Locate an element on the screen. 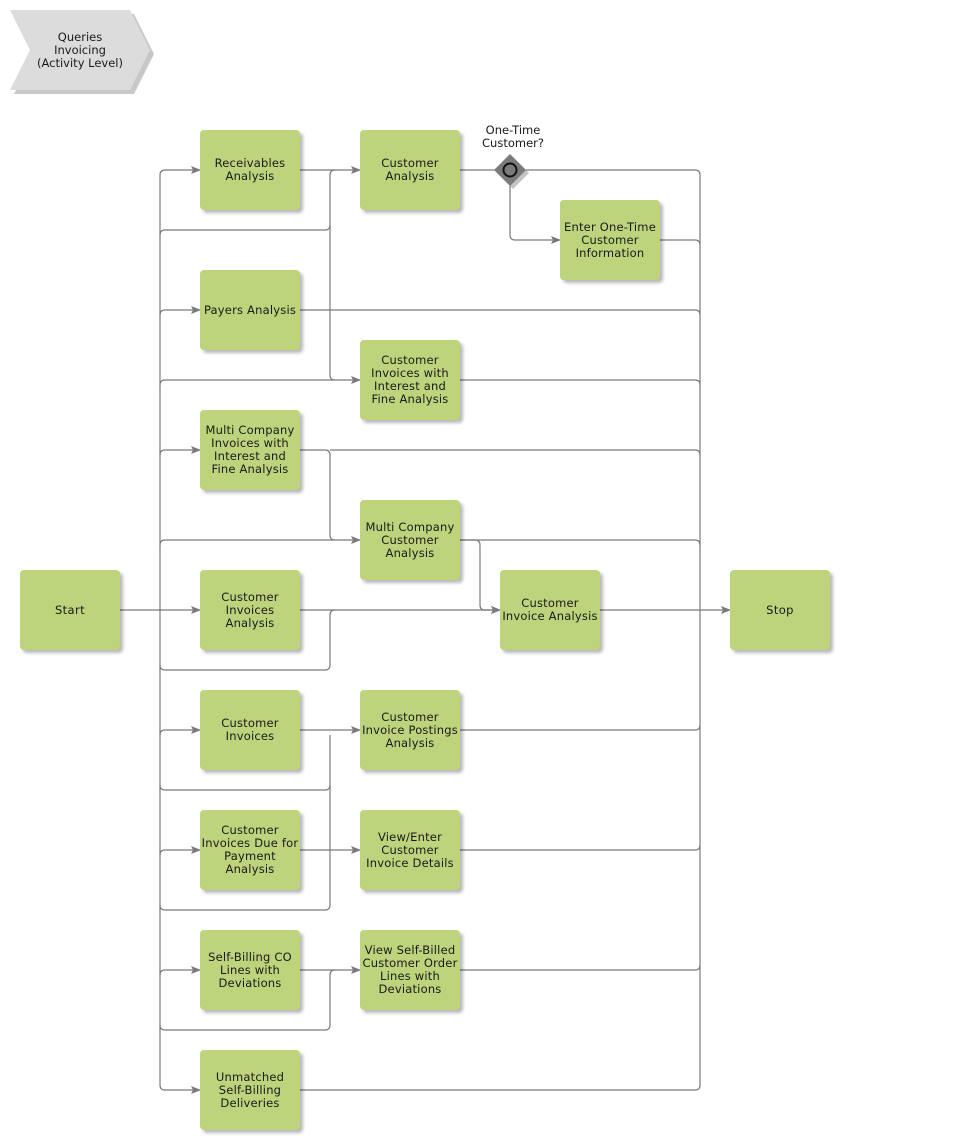 The image size is (964, 1140). edge-col2-vert-b is located at coordinates (332, 498).